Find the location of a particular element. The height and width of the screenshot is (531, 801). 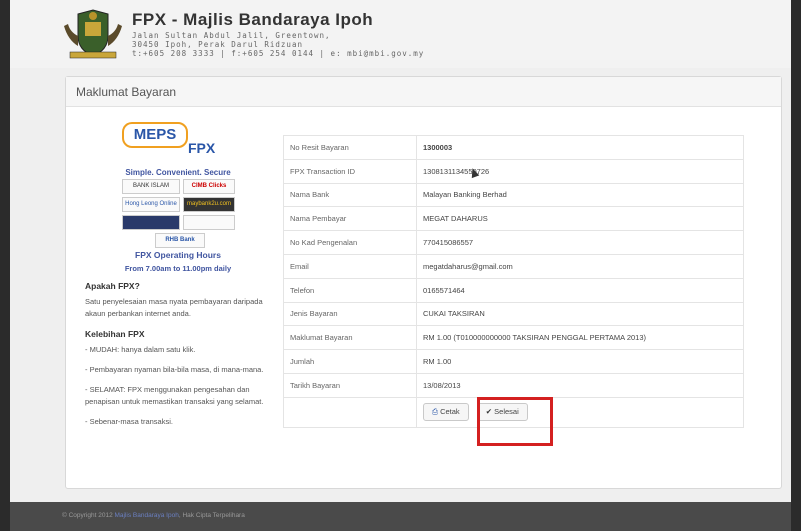

row-label: Nama Pembayar is located at coordinates (350, 219).